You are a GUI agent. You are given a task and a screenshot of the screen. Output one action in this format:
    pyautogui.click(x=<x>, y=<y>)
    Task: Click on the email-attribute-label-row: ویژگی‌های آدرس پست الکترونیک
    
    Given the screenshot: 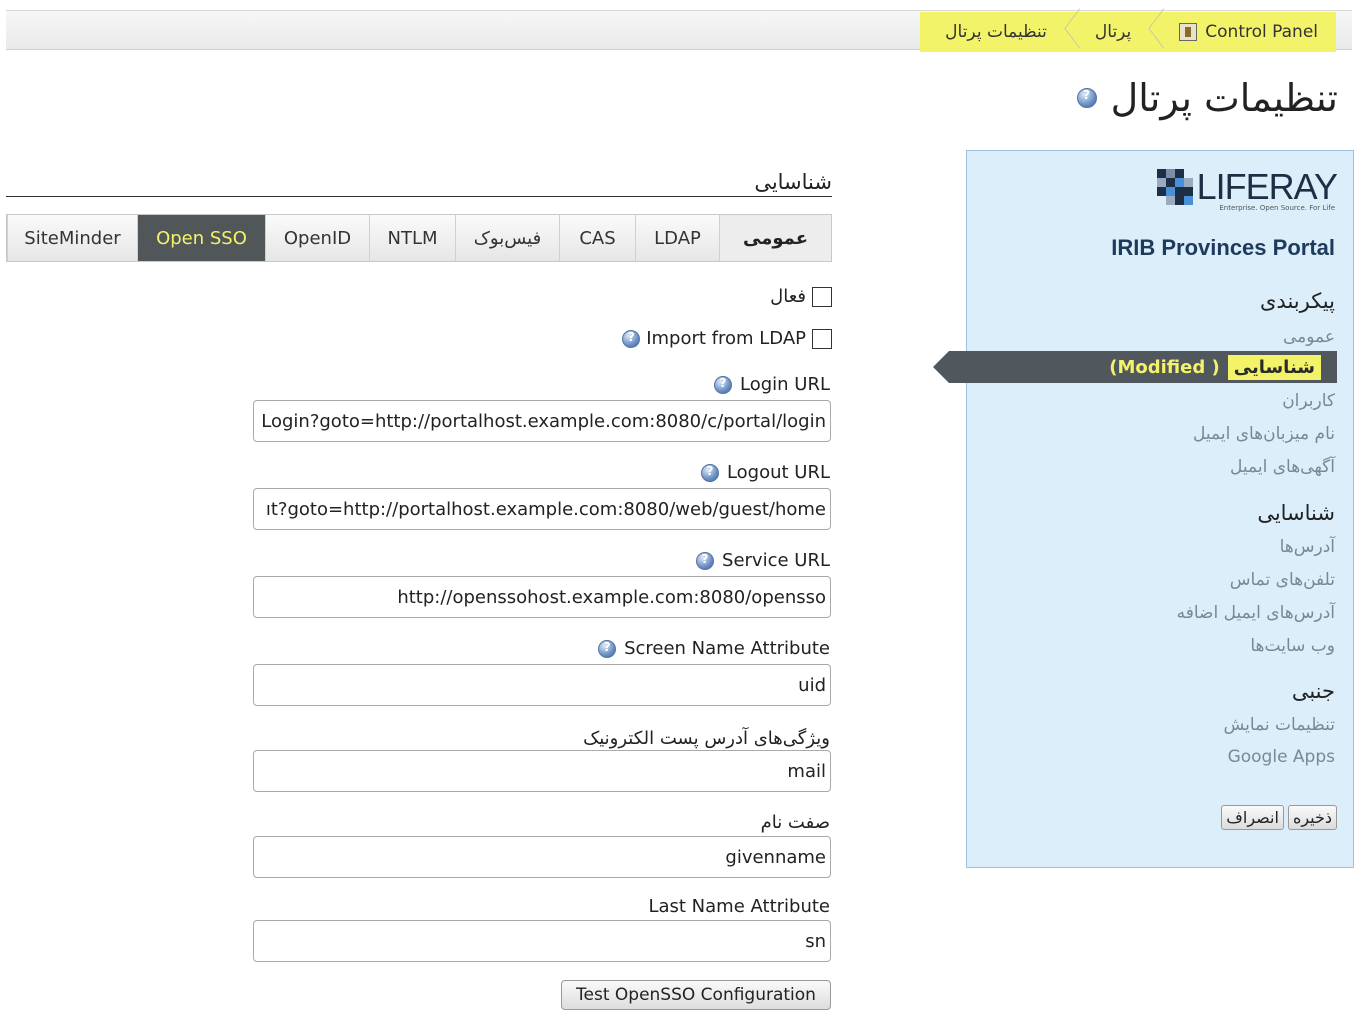 What is the action you would take?
    pyautogui.click(x=706, y=738)
    